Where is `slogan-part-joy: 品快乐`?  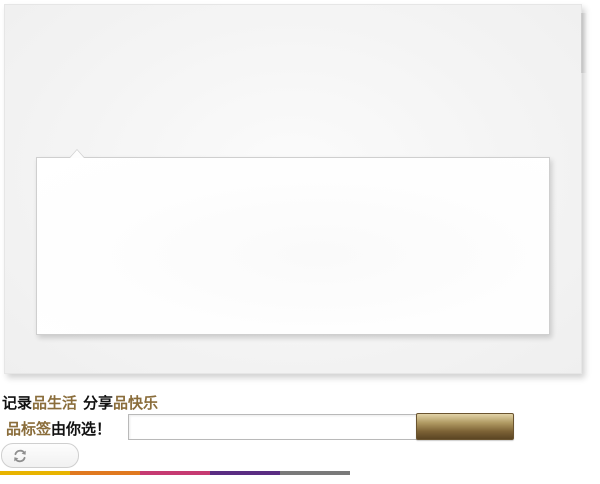 slogan-part-joy: 品快乐 is located at coordinates (136, 403).